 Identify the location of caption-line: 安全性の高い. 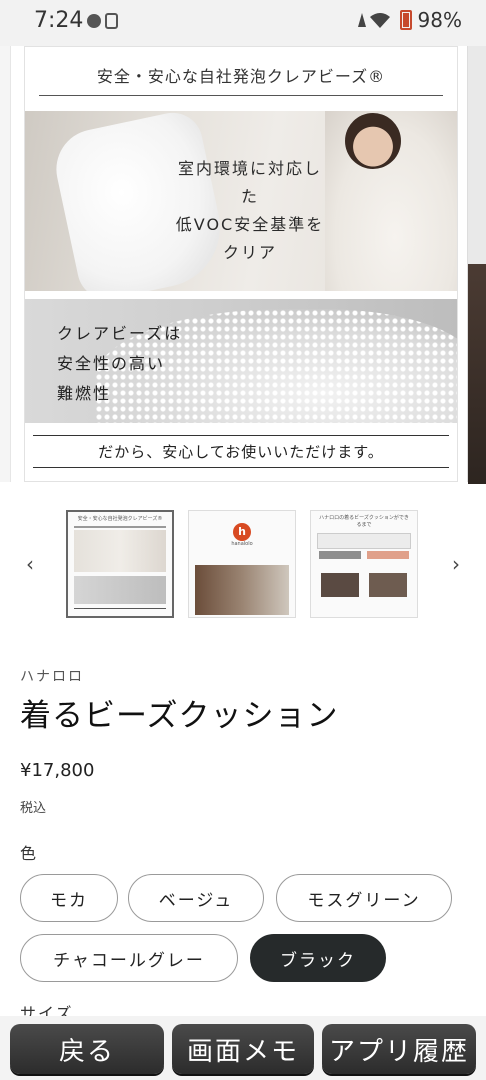
(111, 363).